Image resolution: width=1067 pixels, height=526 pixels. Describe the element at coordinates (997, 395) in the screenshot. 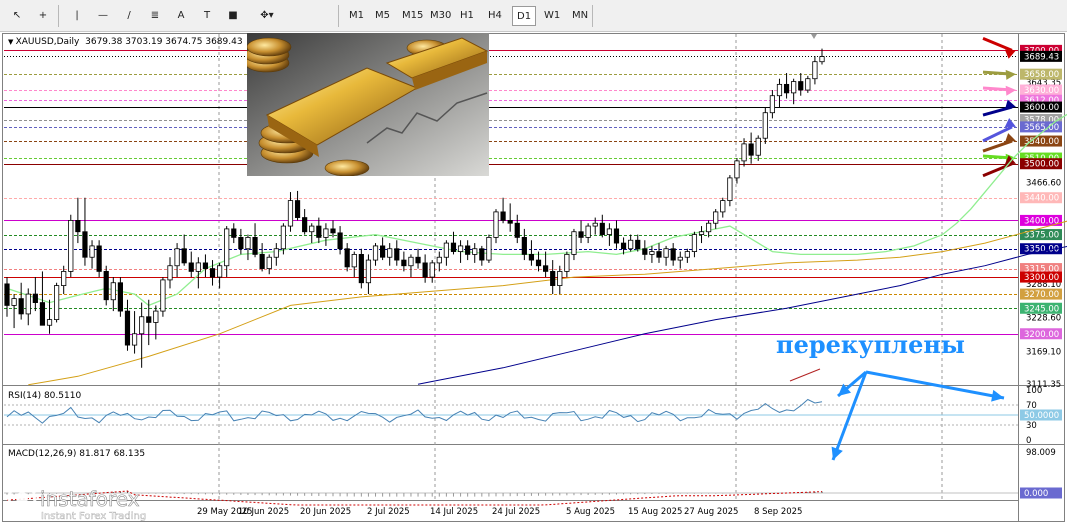

I see `annotation-arrow-head` at that location.